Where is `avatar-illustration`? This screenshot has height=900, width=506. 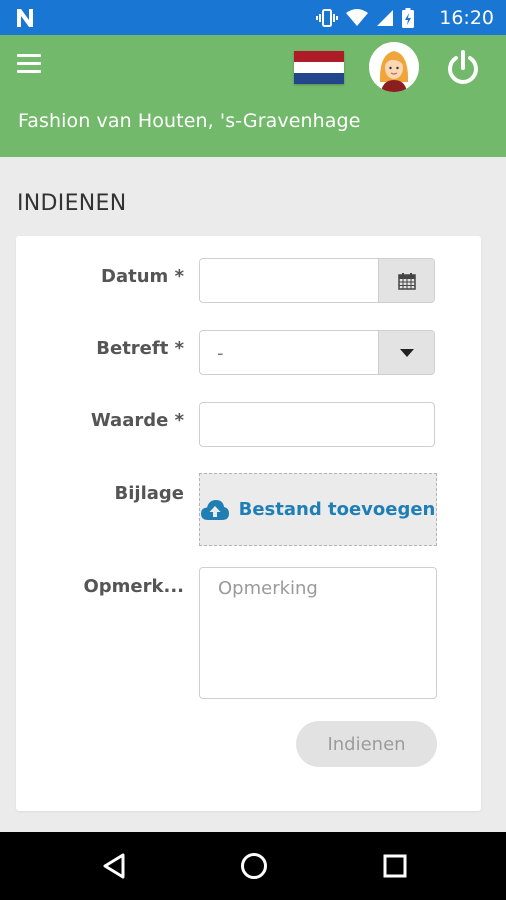 avatar-illustration is located at coordinates (394, 67).